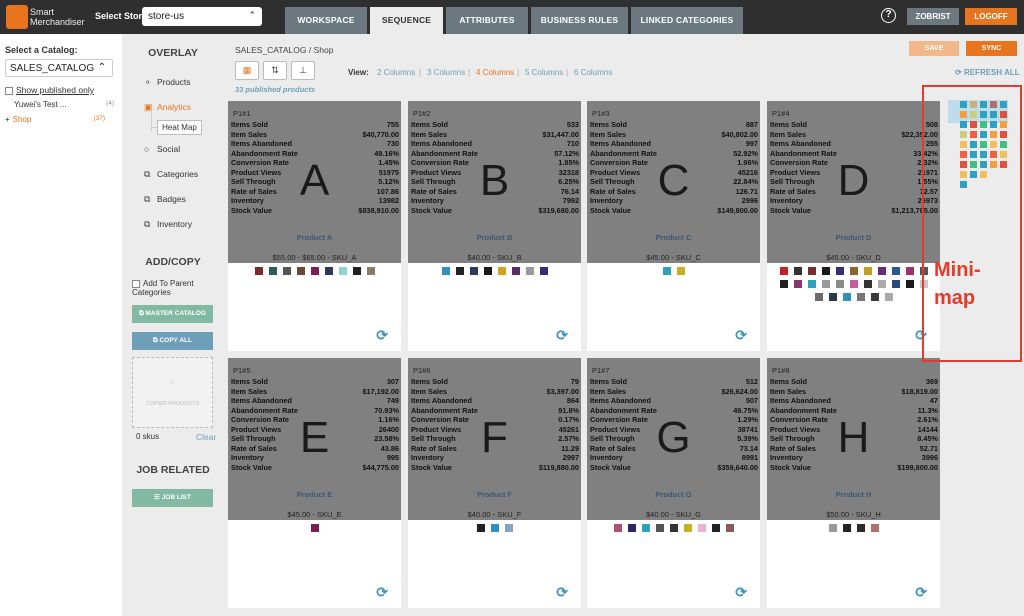 The width and height of the screenshot is (1024, 616). Describe the element at coordinates (179, 127) in the screenshot. I see `heat-map-button: Heat Map` at that location.